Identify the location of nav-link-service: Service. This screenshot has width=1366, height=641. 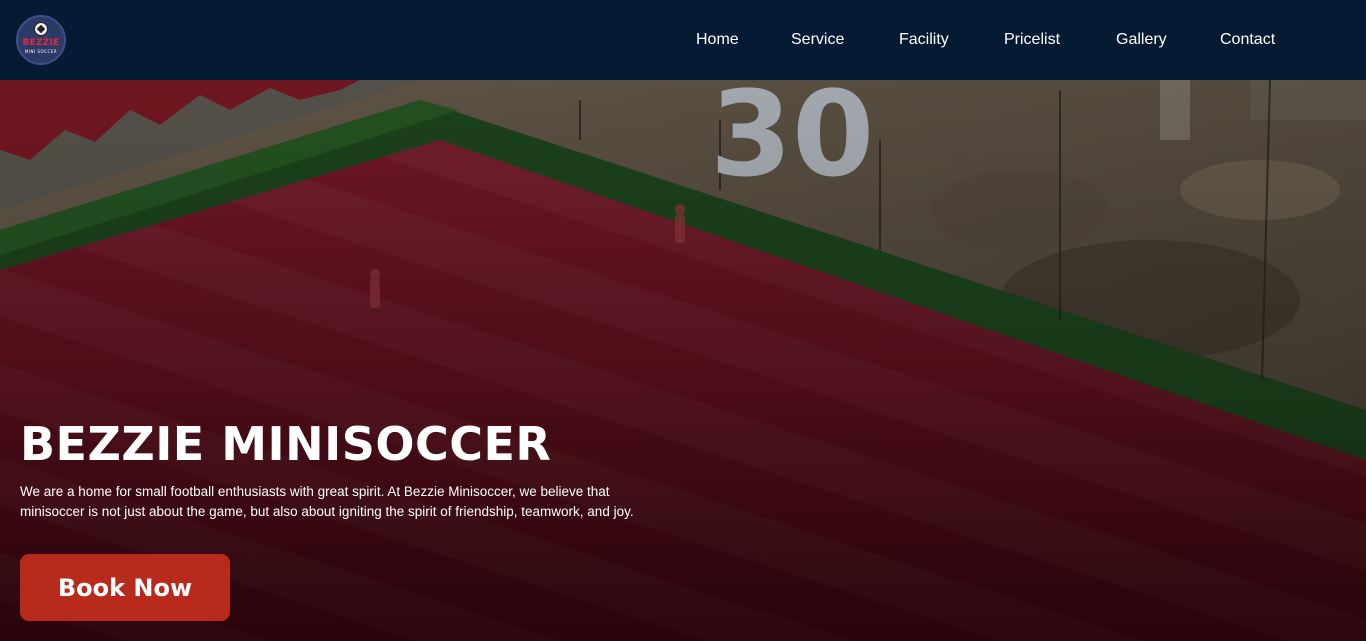
(817, 40).